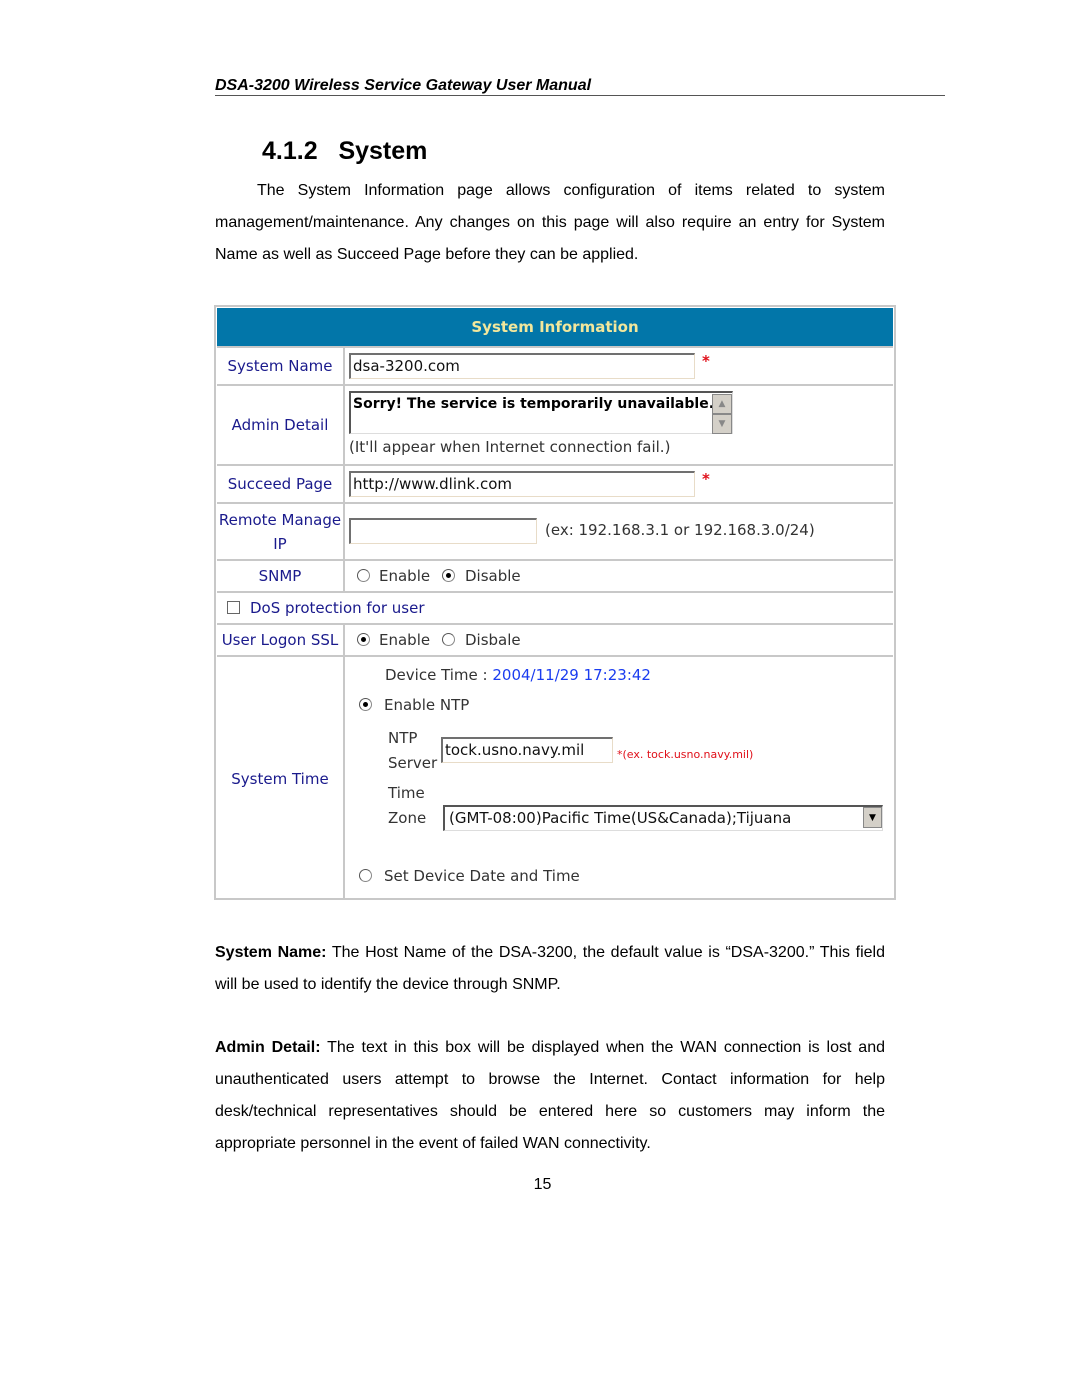 The width and height of the screenshot is (1080, 1397). What do you see at coordinates (522, 484) in the screenshot?
I see `succeed-page-input: http://www.dlink.com` at bounding box center [522, 484].